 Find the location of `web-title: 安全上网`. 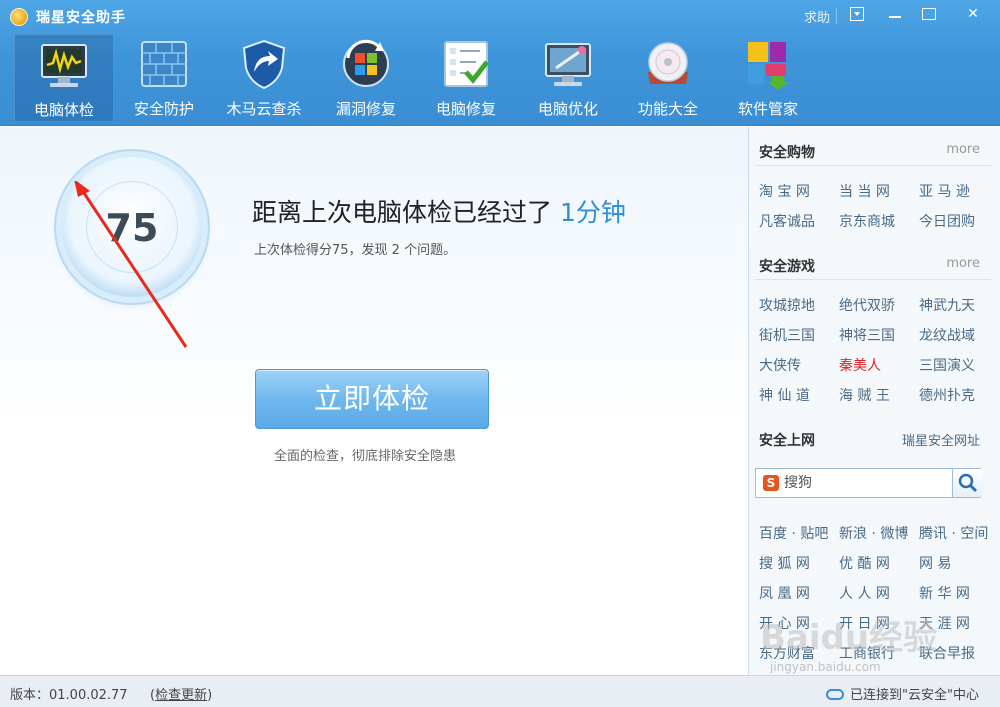

web-title: 安全上网 is located at coordinates (787, 441).